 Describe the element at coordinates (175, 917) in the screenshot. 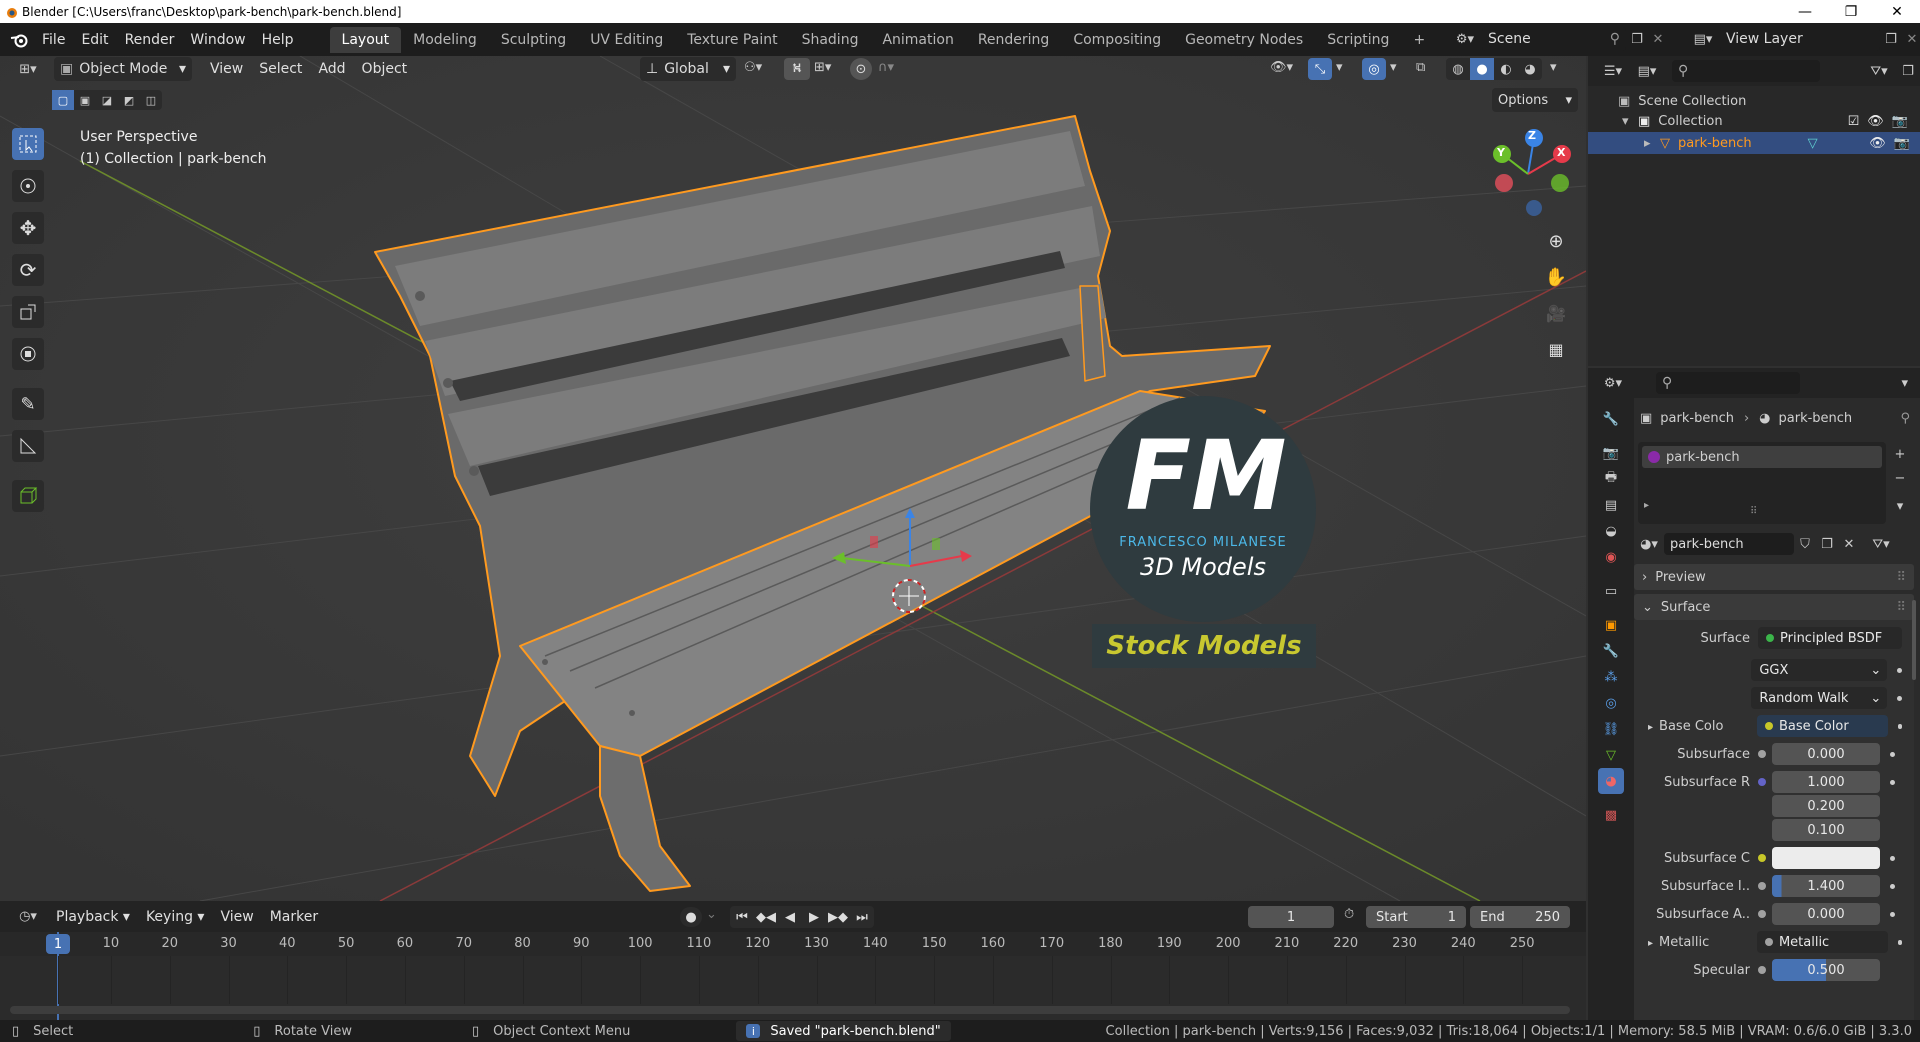

I see `menu-keying: Keying ▾` at that location.